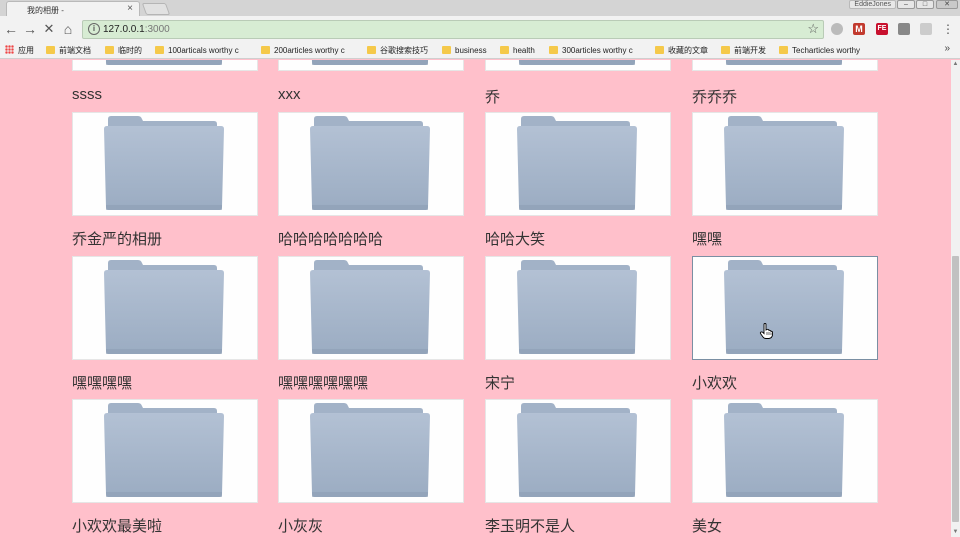 Image resolution: width=960 pixels, height=537 pixels. Describe the element at coordinates (203, 50) in the screenshot. I see `bookmark-label: 100articals worthy c` at that location.